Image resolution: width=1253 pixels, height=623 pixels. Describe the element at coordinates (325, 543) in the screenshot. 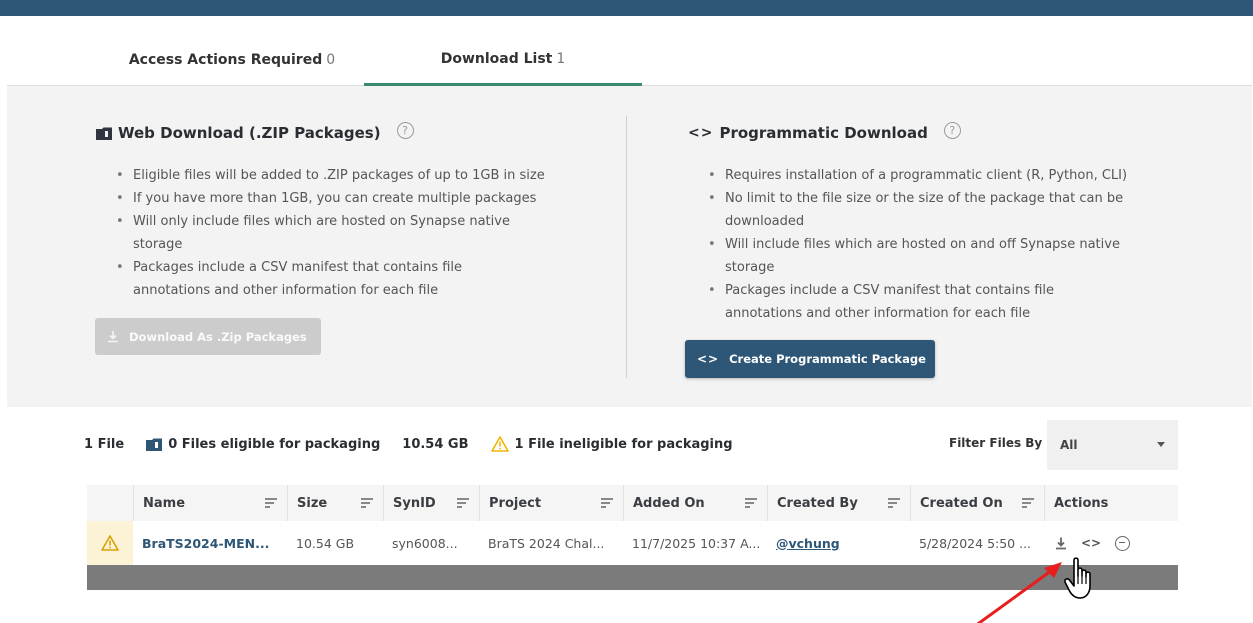

I see `file-size: 10.54 GB` at that location.